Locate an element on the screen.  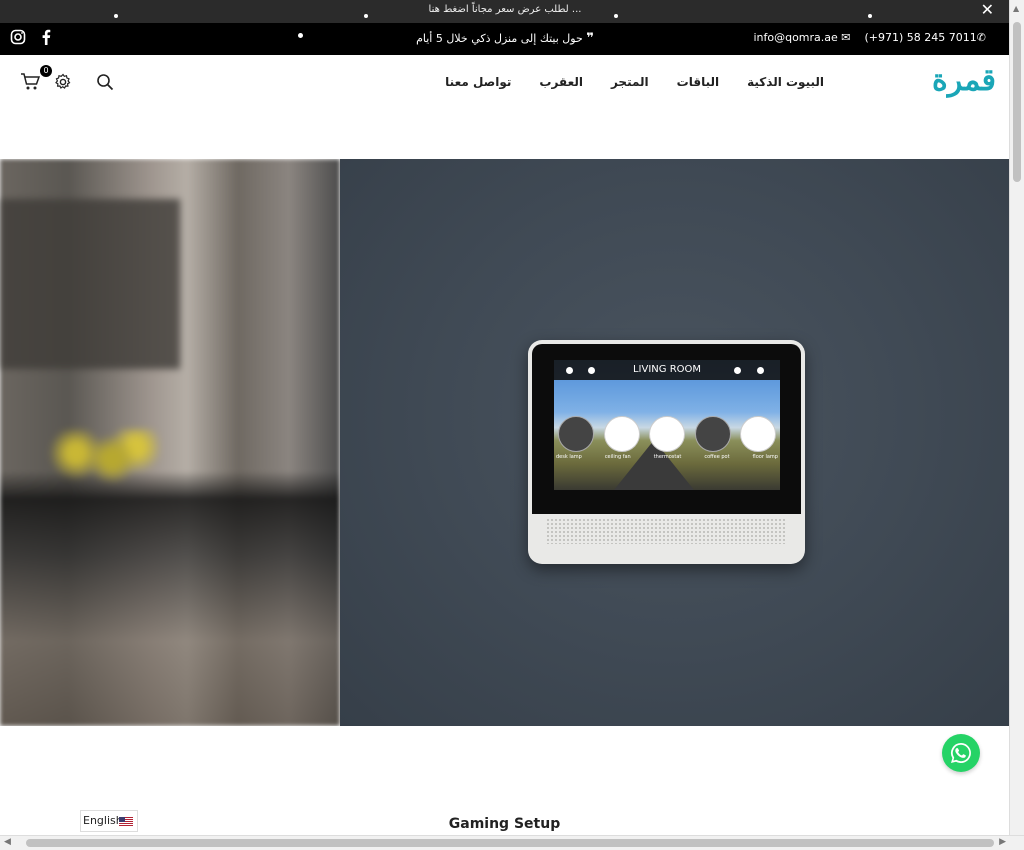
promo-text: حول بيتك إلى منزل ذكي خلال 5 أيام is located at coordinates (499, 38).